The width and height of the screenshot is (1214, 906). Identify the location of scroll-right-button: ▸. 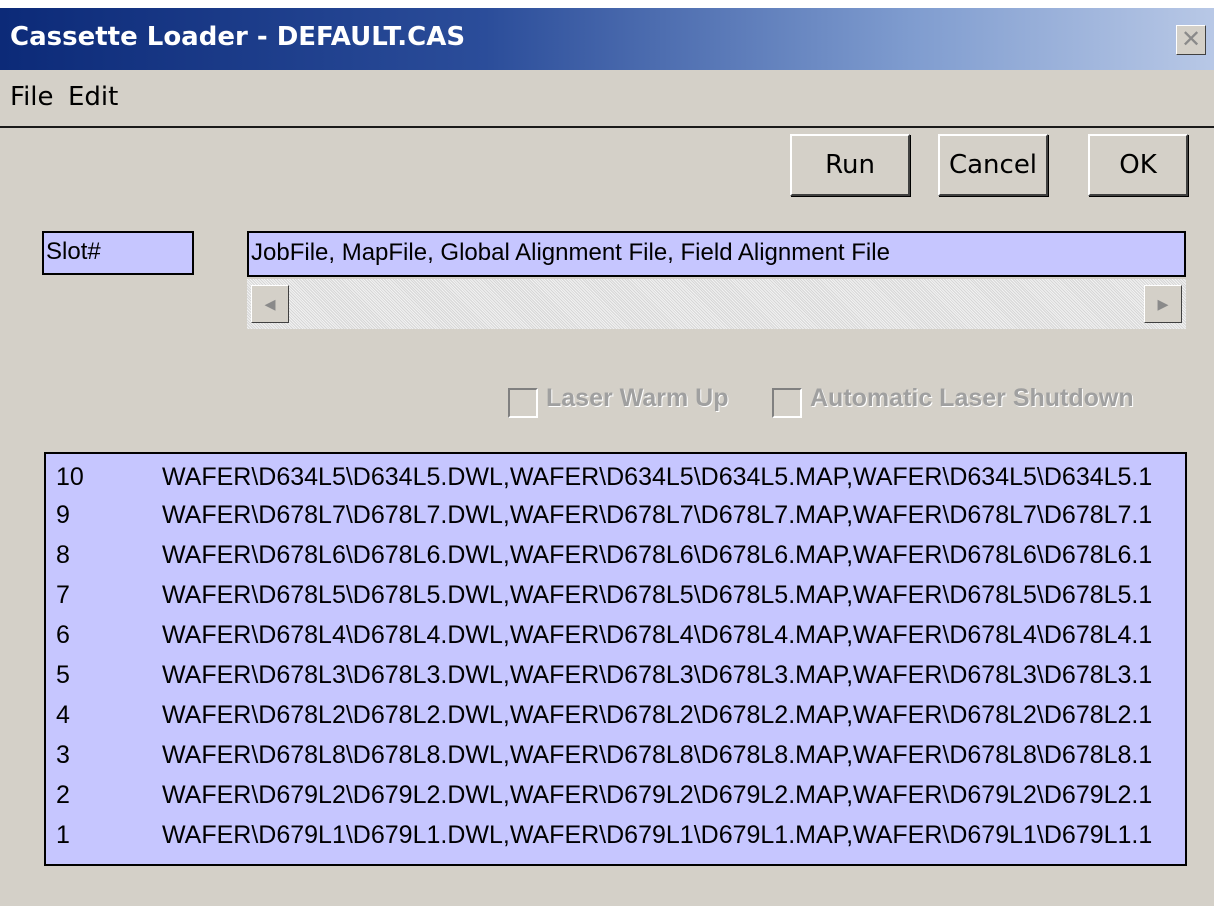
(1163, 304).